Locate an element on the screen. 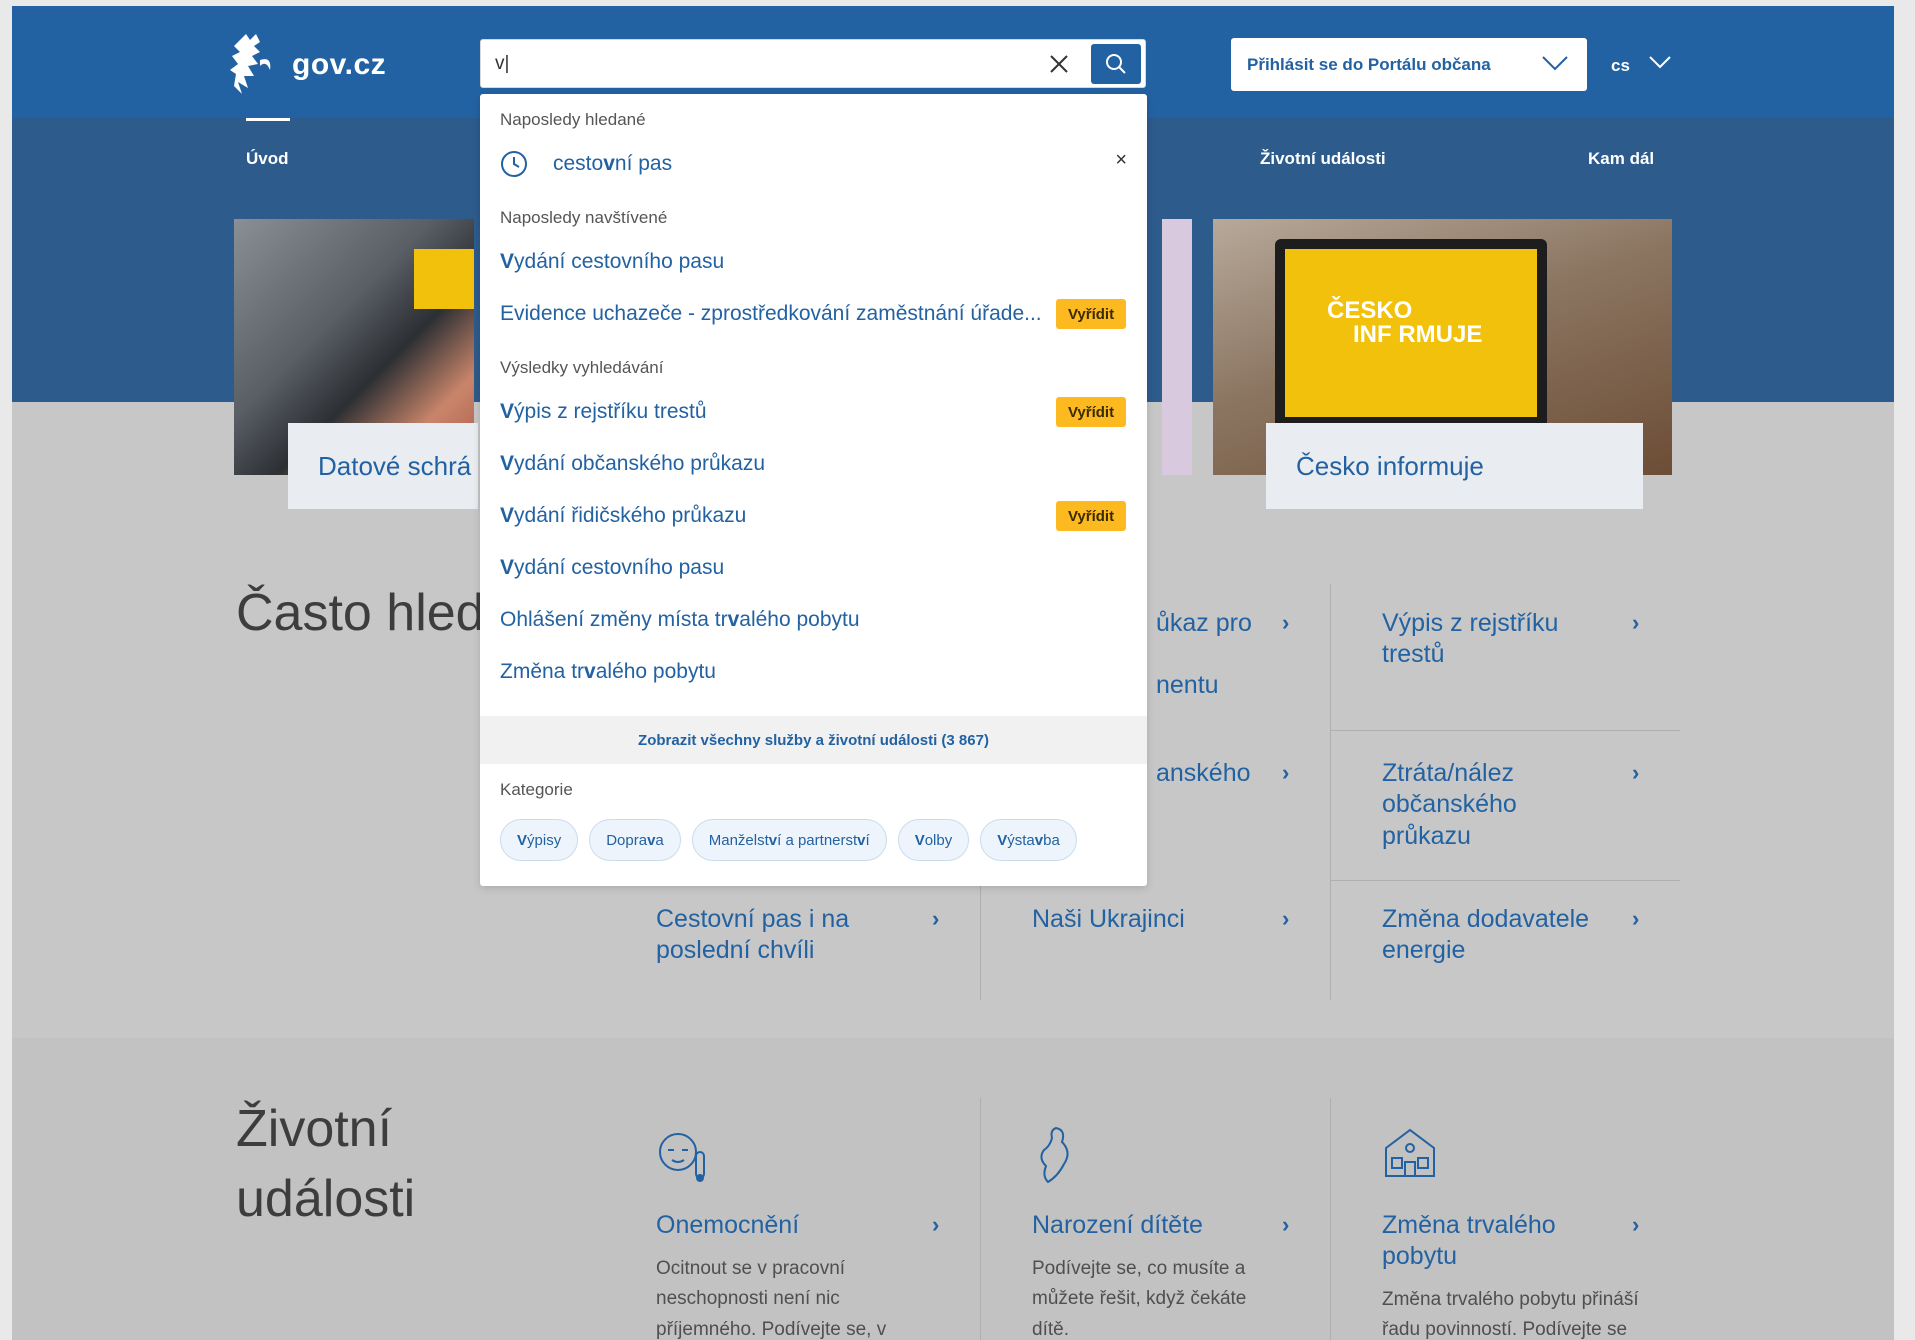 The image size is (1915, 1340). category-chip-vypisy: Výpisy is located at coordinates (539, 840).